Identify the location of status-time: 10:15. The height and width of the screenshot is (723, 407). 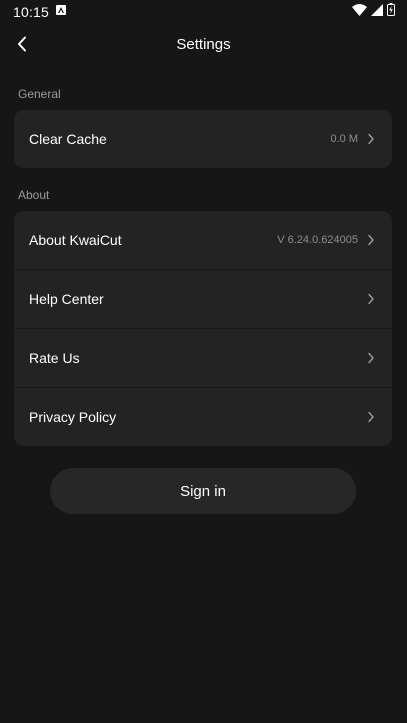
(31, 12).